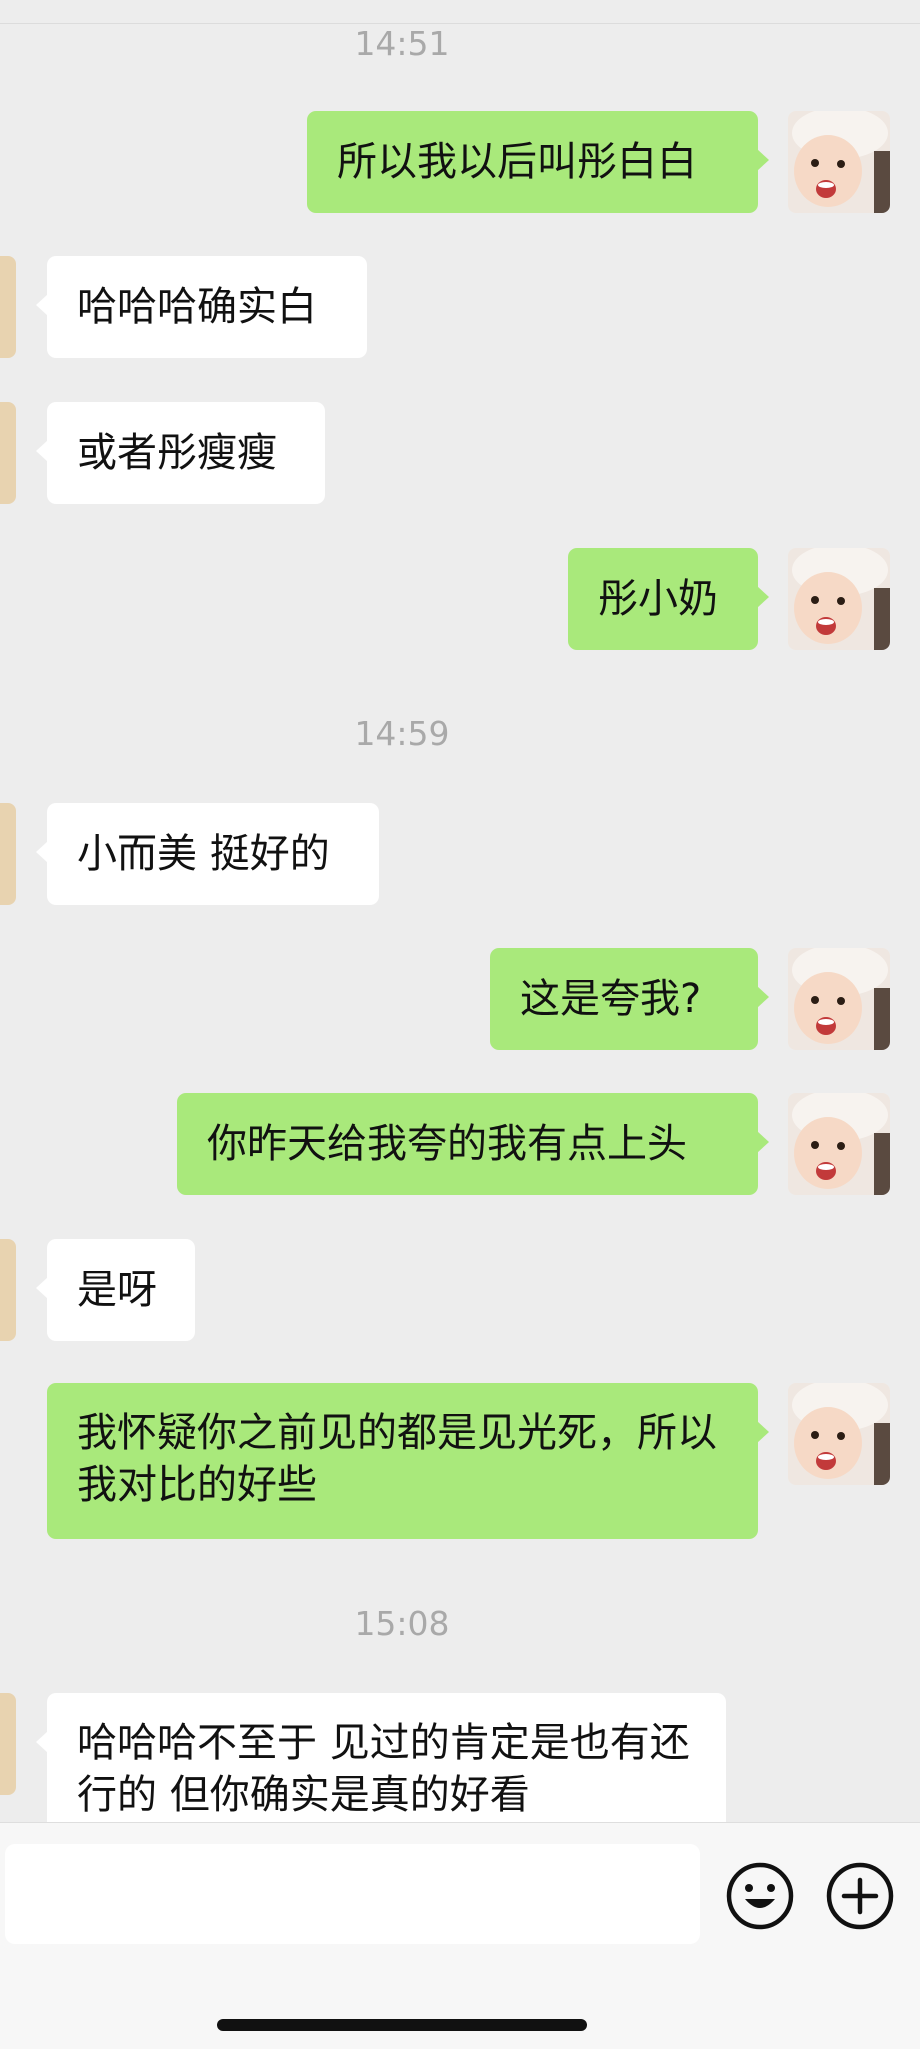 Image resolution: width=920 pixels, height=2049 pixels. Describe the element at coordinates (402, 1623) in the screenshot. I see `timestamp: 15:08` at that location.